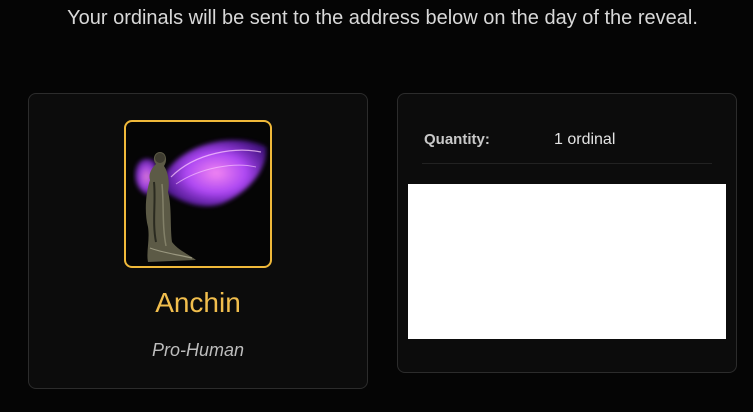 This screenshot has width=753, height=412. What do you see at coordinates (585, 139) in the screenshot?
I see `quantity-value: 1 ordinal` at bounding box center [585, 139].